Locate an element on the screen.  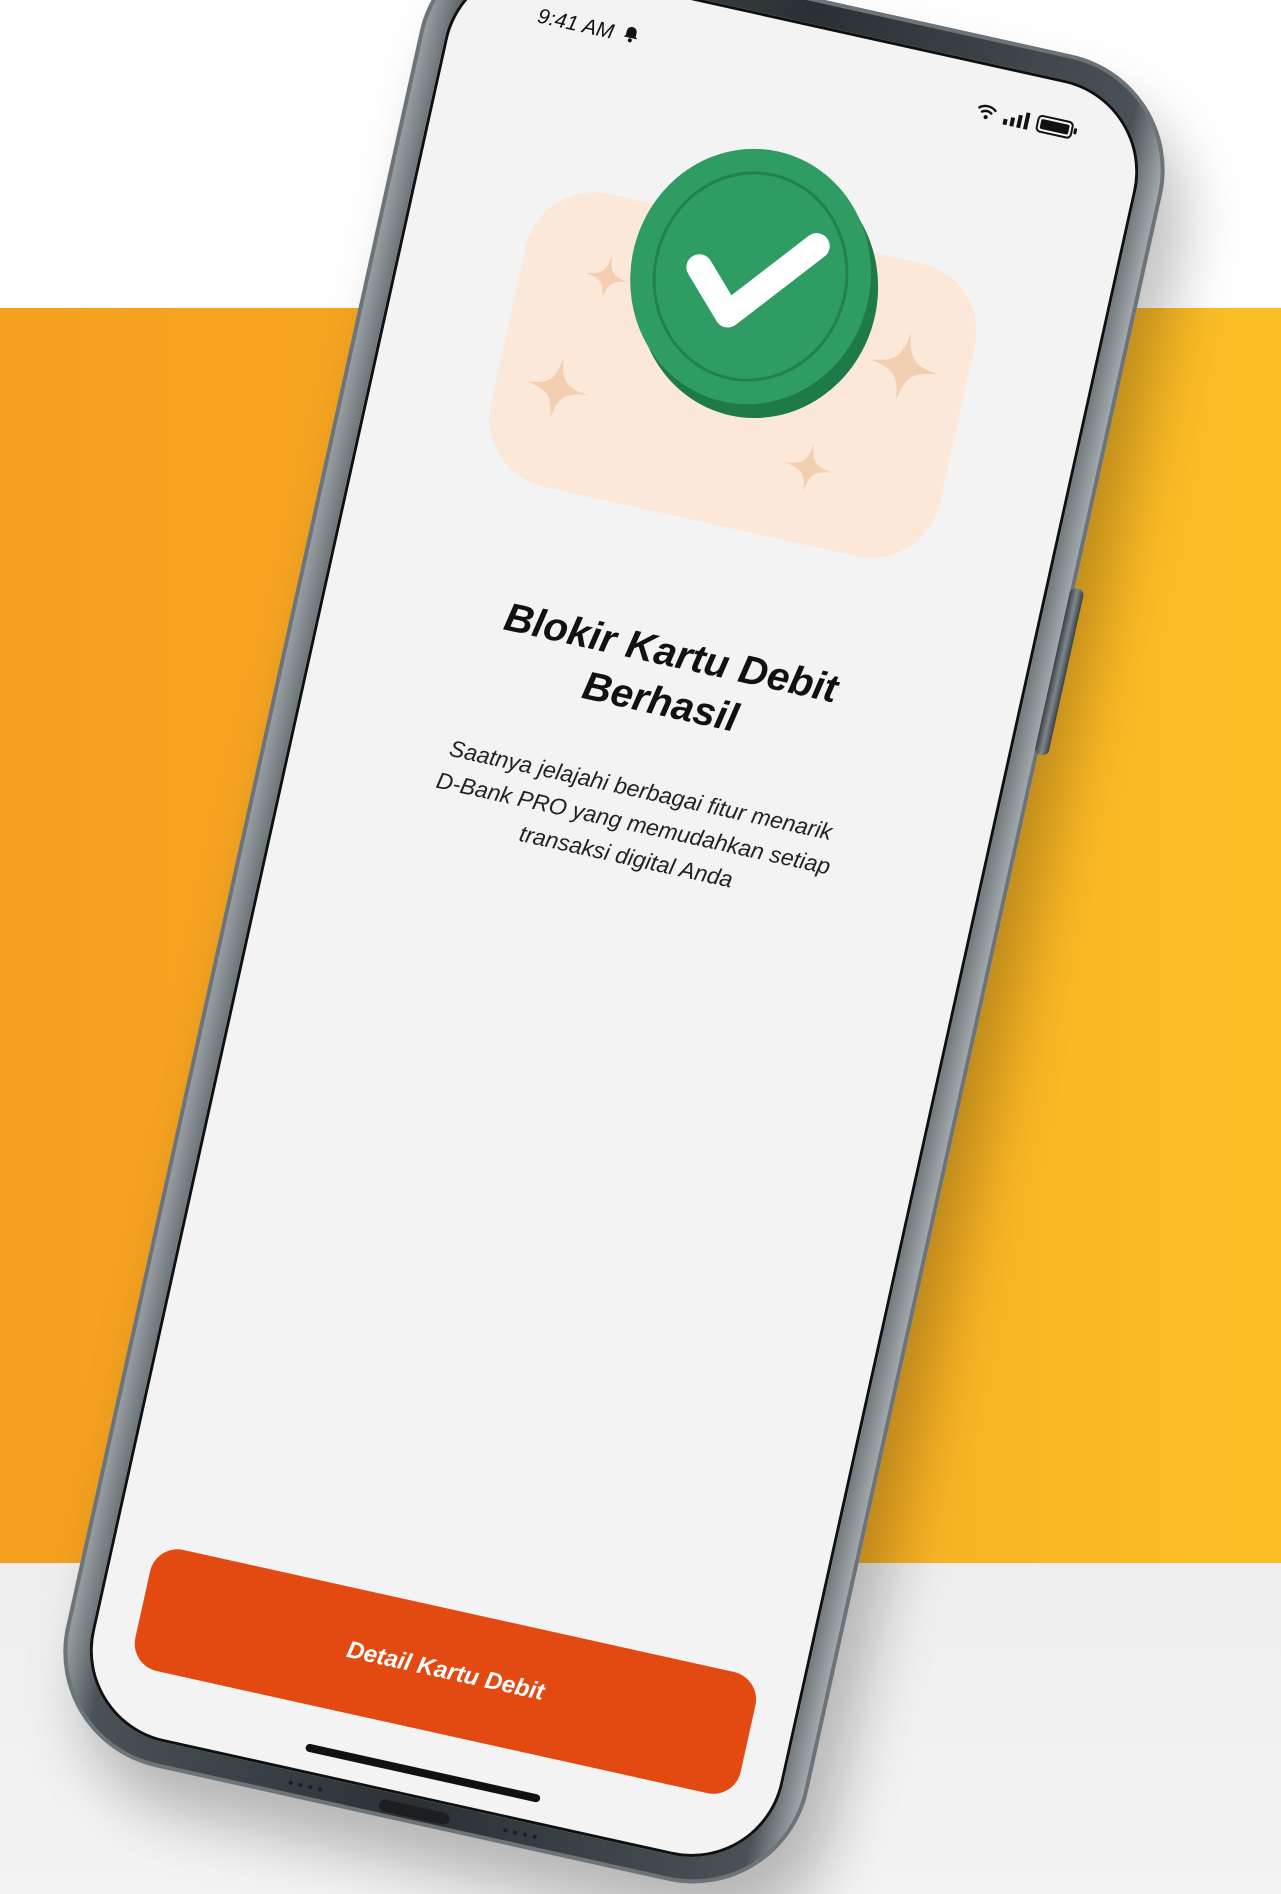
status-icons is located at coordinates (1026, 123).